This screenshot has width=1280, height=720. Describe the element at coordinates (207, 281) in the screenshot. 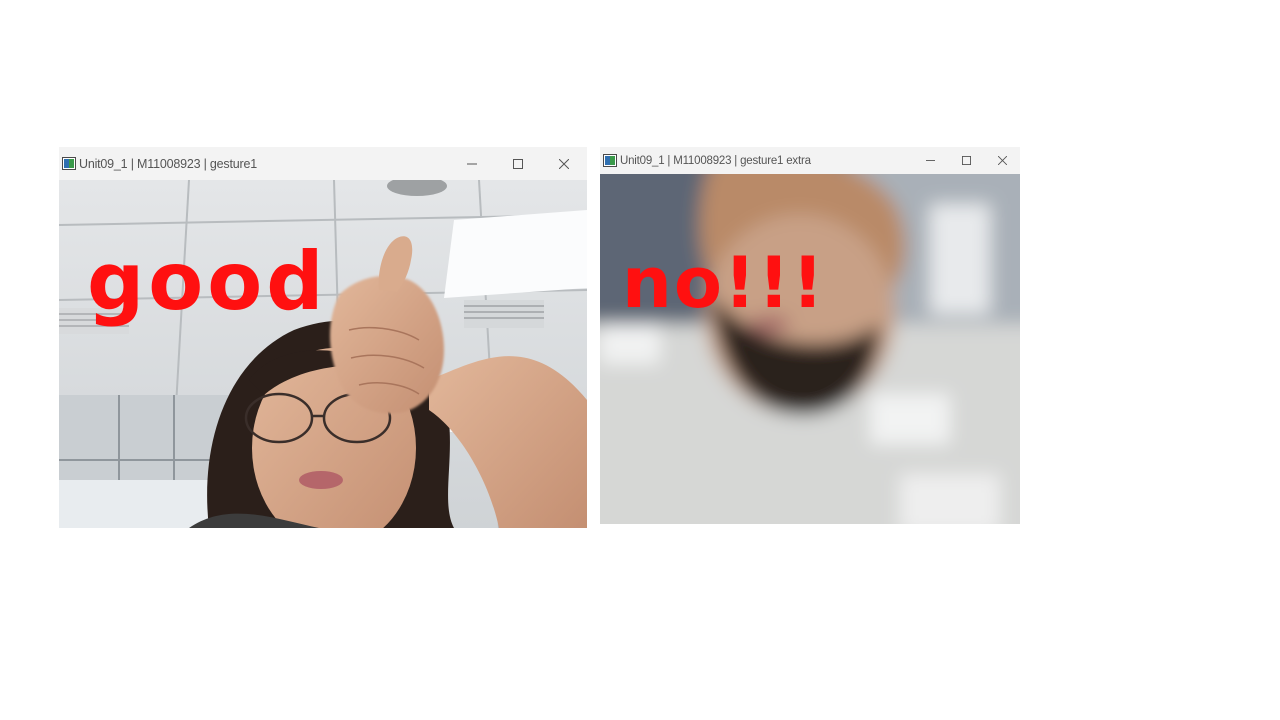

I see `gesture-label: good` at that location.